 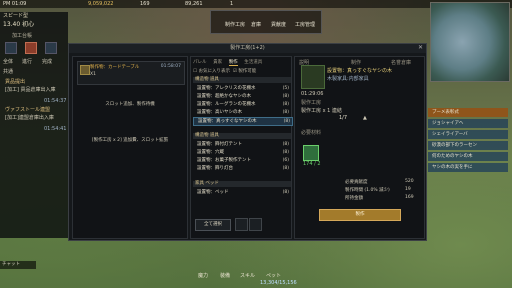 I want to click on contribution-text: 169, so click(x=145, y=4).